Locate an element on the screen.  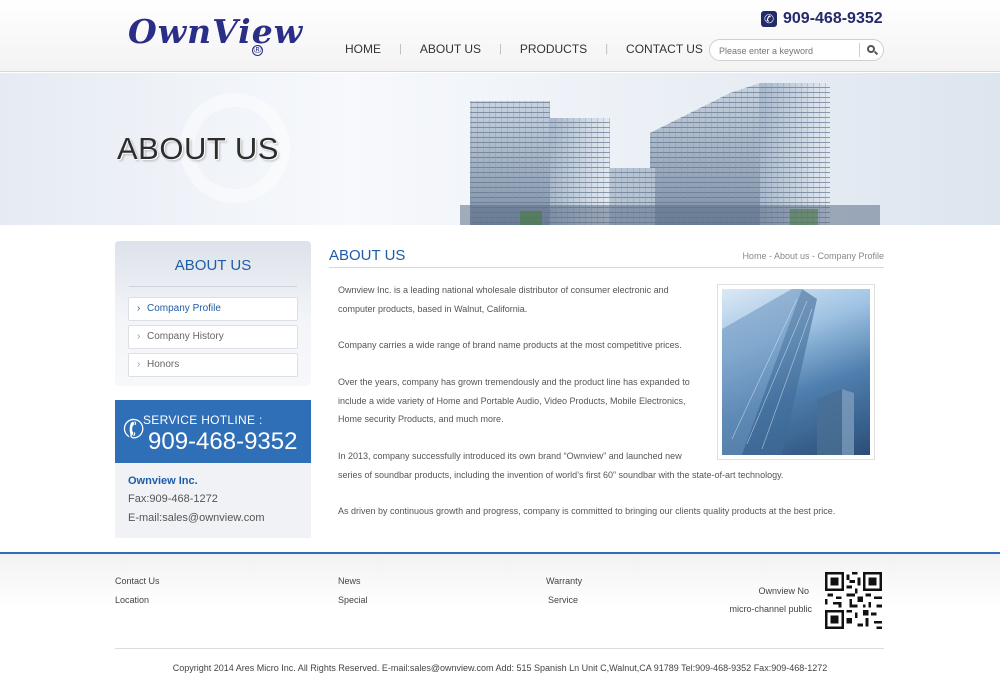
phone-icon: ✆ is located at coordinates (769, 19).